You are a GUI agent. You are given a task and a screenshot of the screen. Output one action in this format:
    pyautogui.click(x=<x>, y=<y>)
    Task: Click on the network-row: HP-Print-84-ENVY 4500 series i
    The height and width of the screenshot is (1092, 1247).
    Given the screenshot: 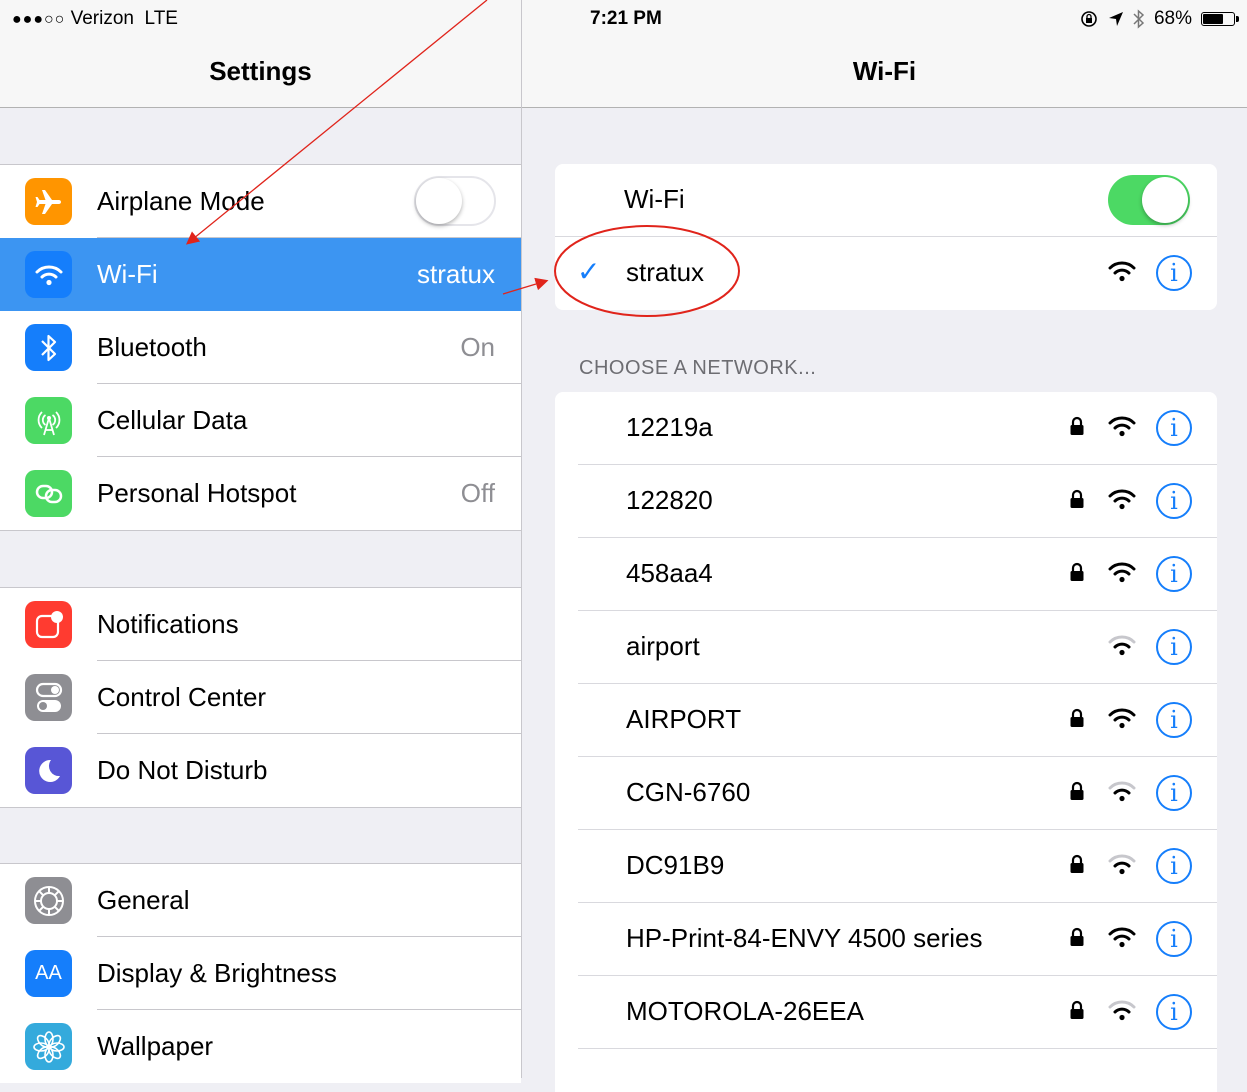 What is the action you would take?
    pyautogui.click(x=886, y=939)
    